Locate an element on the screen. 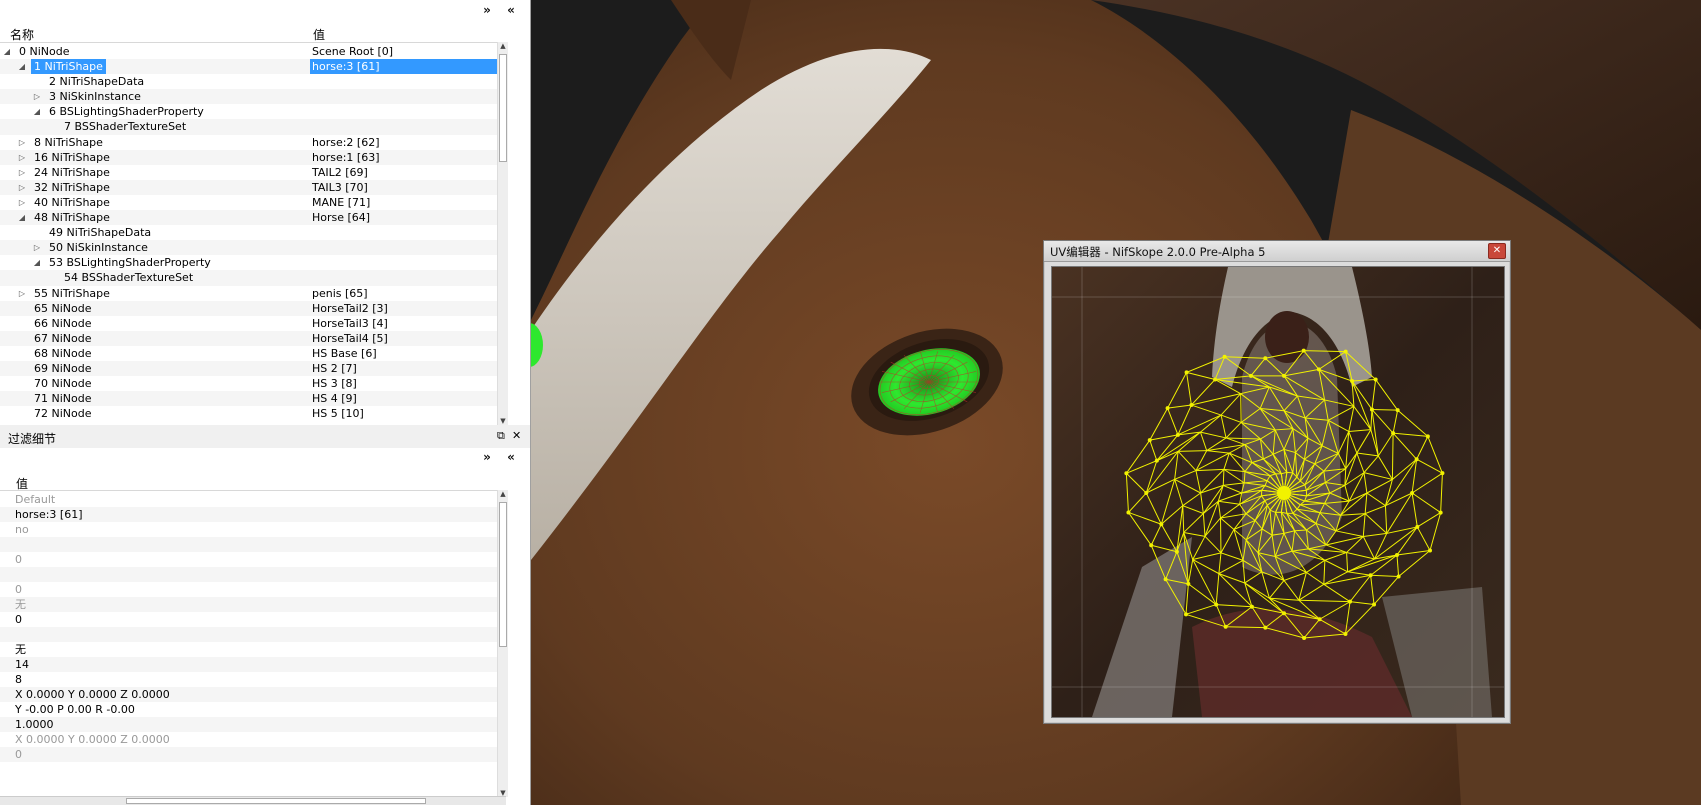  details-header: 值 is located at coordinates (253, 481).